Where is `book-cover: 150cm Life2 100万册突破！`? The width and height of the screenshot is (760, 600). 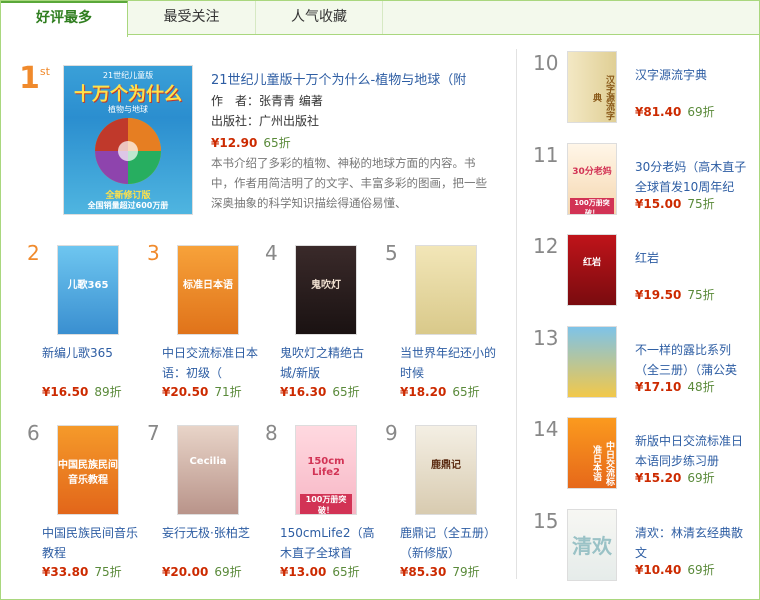 book-cover: 150cm Life2 100万册突破！ is located at coordinates (326, 470).